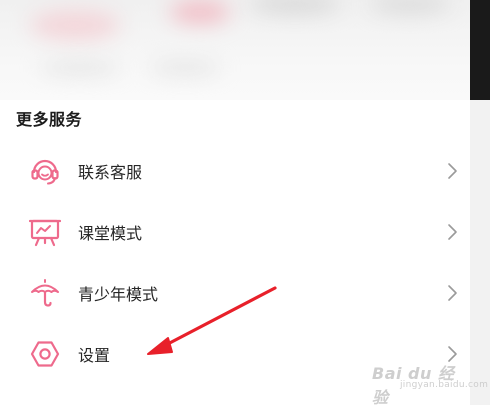 This screenshot has width=490, height=408. Describe the element at coordinates (49, 119) in the screenshot. I see `section-title: 更多服务` at that location.